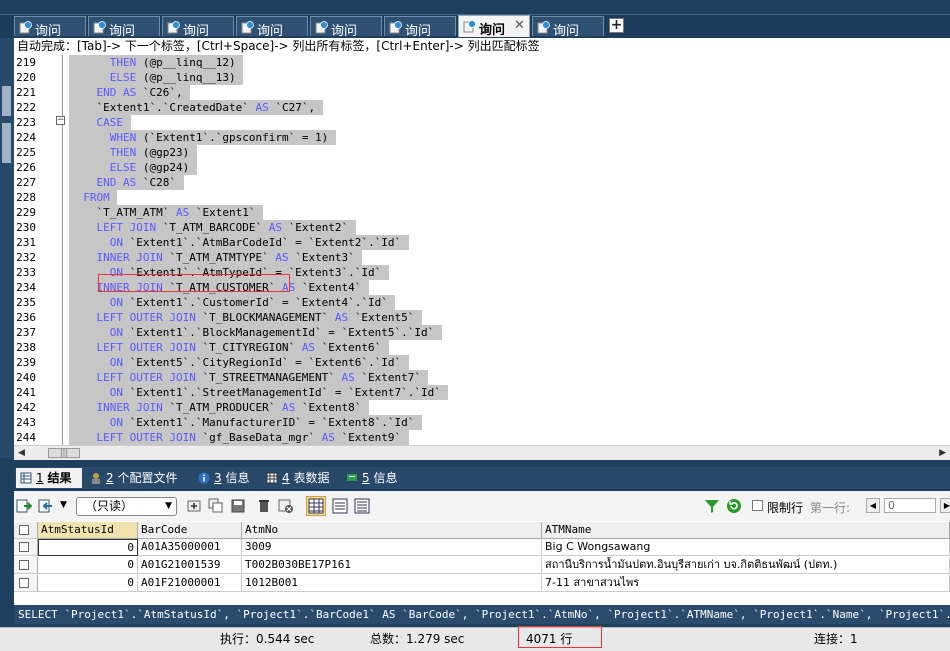 The image size is (950, 651). I want to click on tab-query-5: 询问, so click(346, 27).